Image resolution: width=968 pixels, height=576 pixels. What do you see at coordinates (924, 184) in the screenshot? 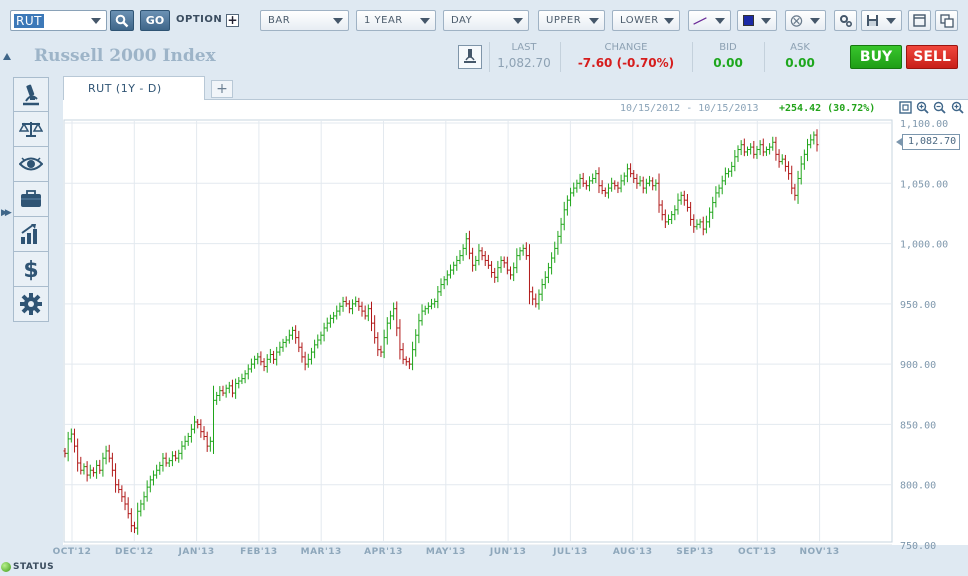
I see `y-tick-label: 1,050.00` at bounding box center [924, 184].